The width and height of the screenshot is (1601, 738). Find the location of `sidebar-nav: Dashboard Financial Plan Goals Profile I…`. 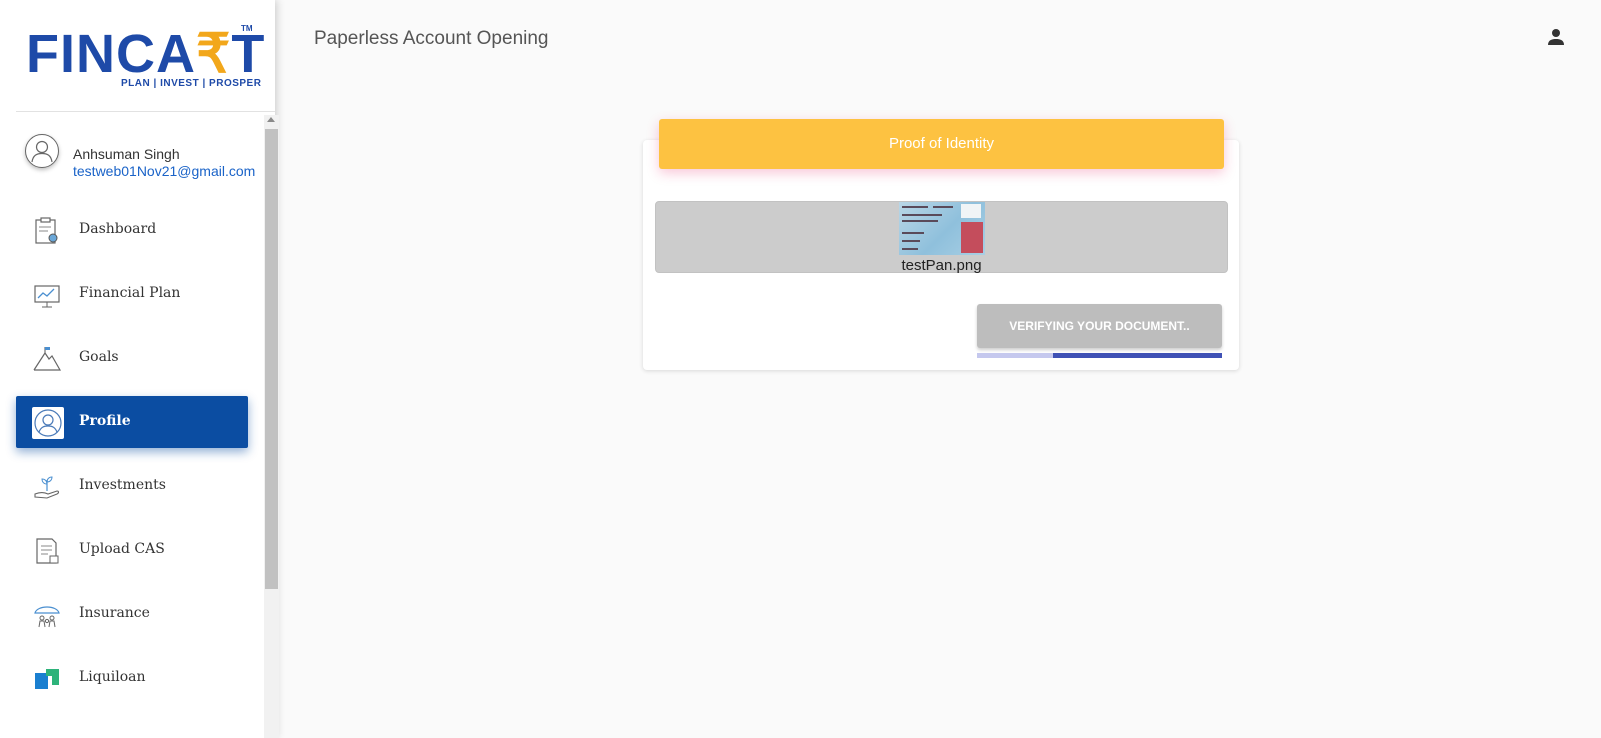

sidebar-nav: Dashboard Financial Plan Goals Profile I… is located at coordinates (132, 460).